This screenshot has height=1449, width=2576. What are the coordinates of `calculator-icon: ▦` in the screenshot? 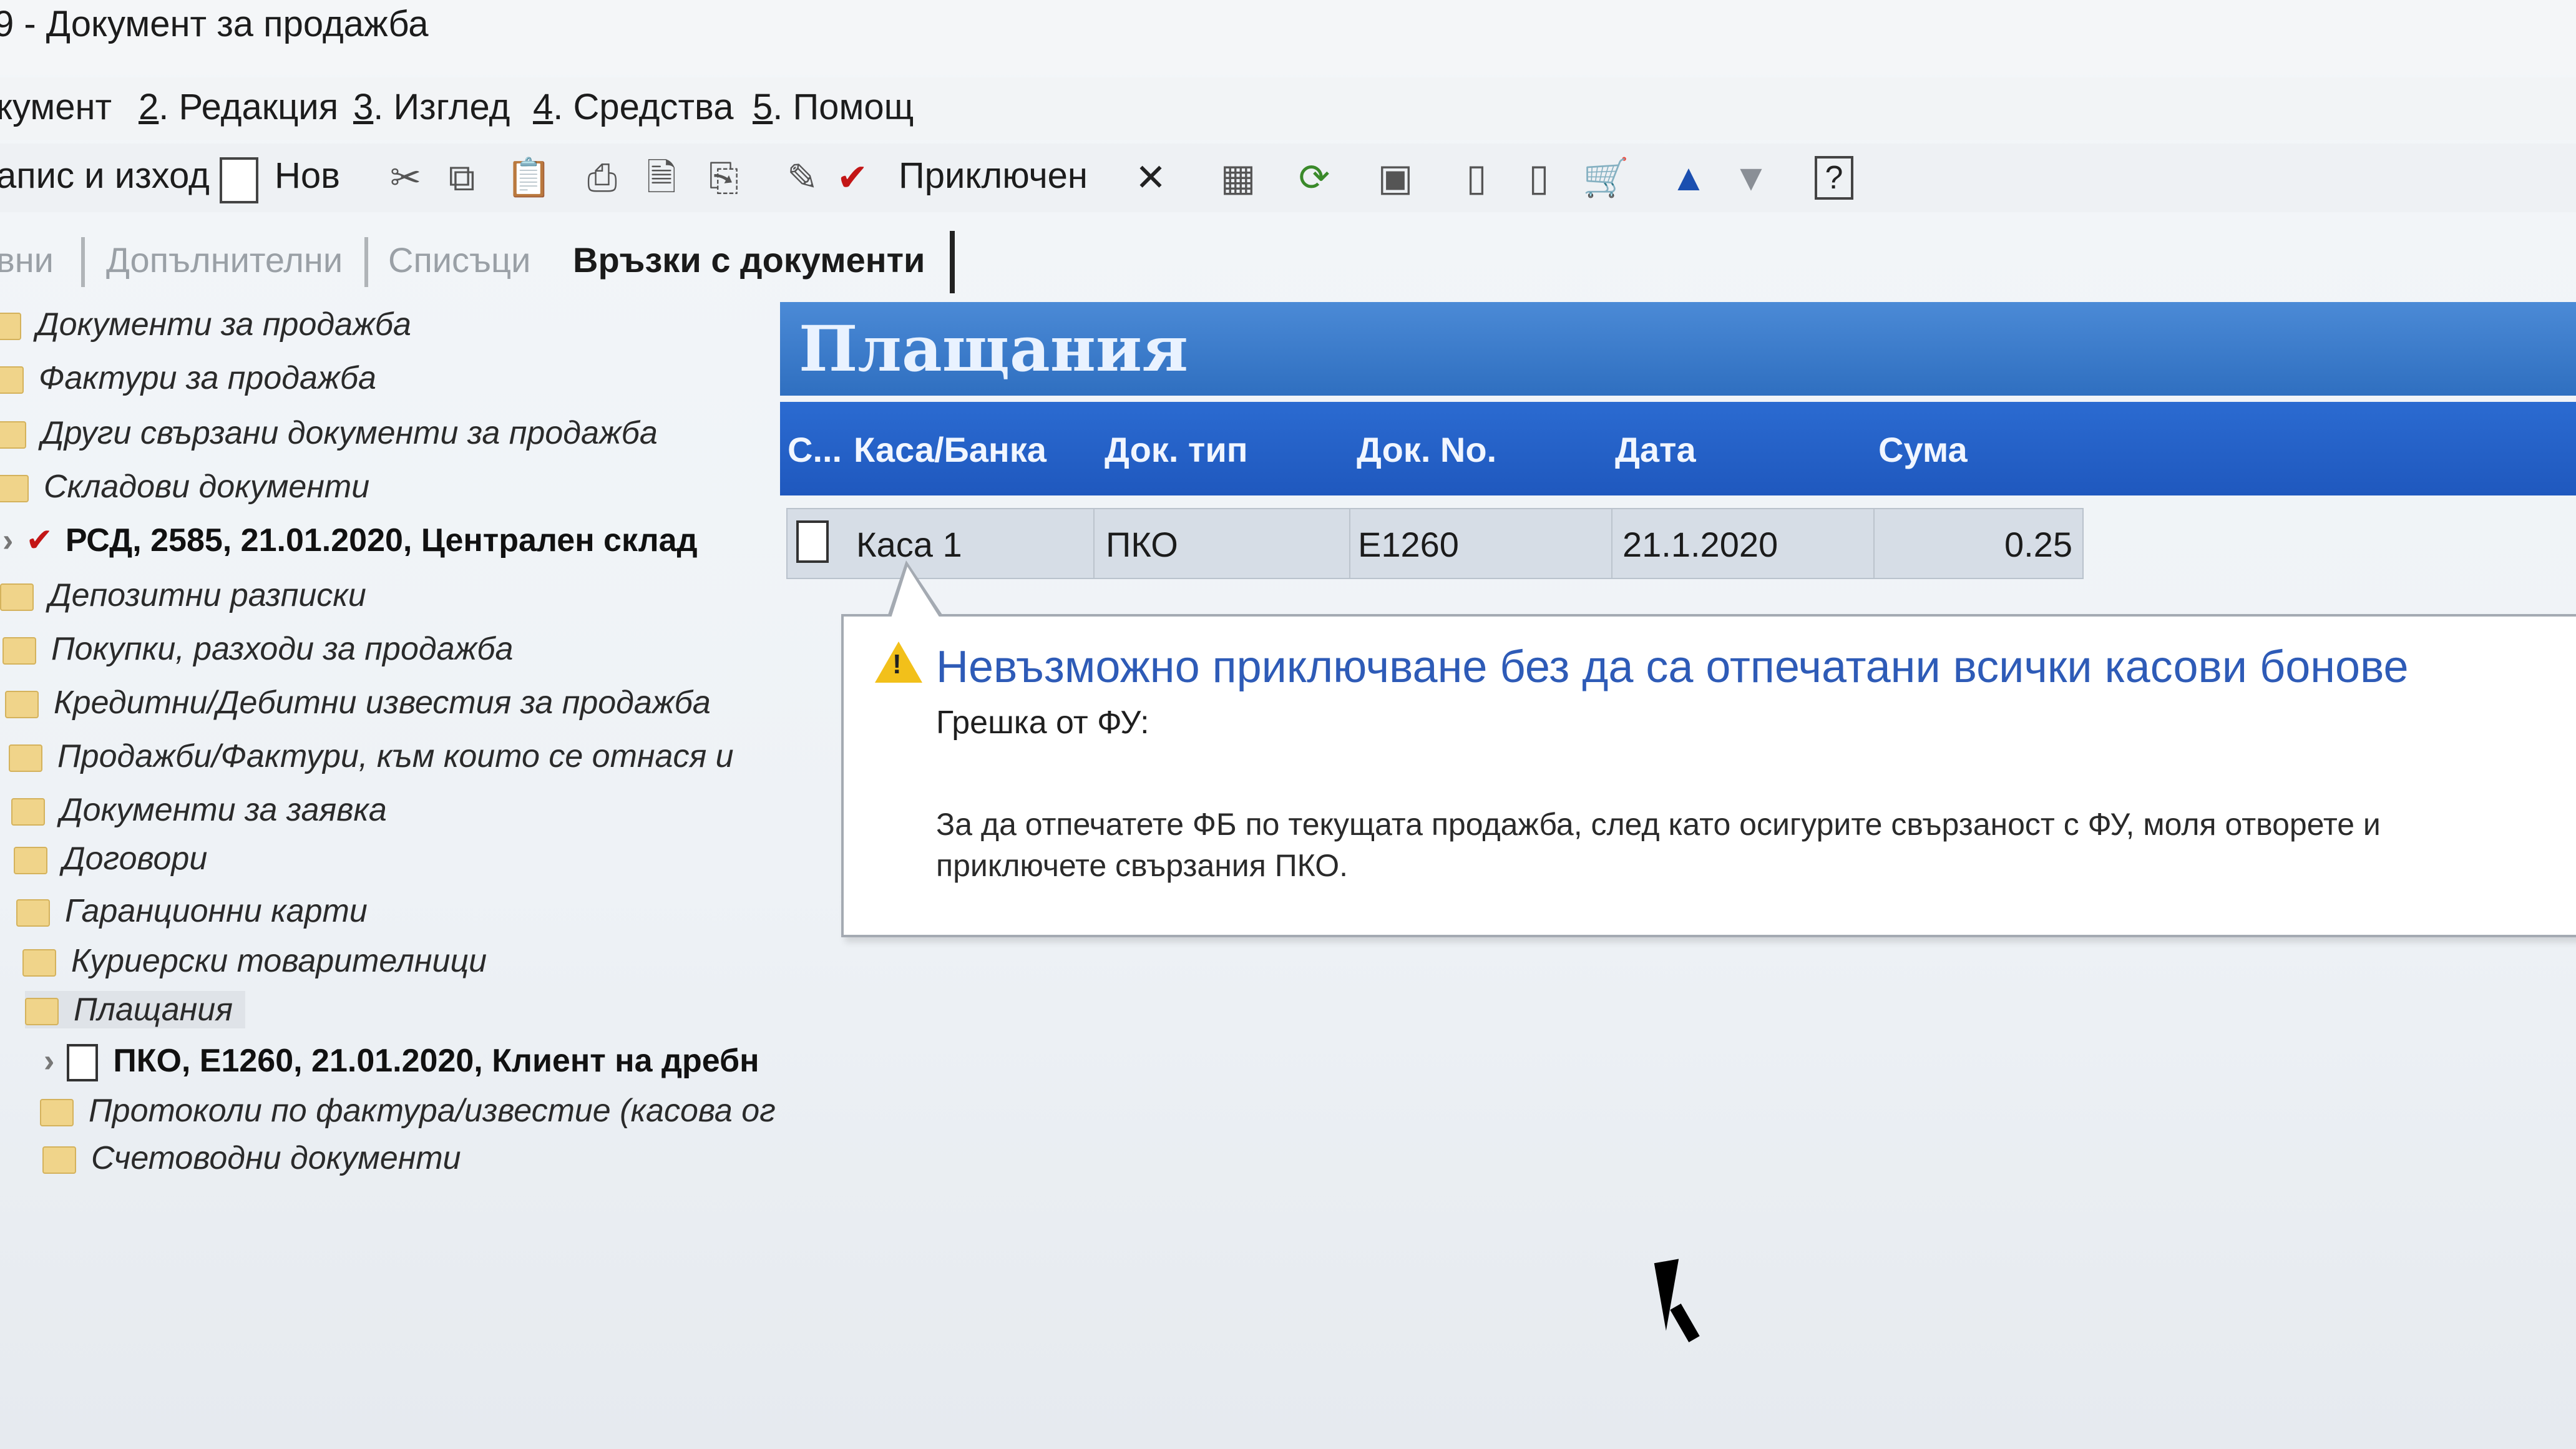 It's located at (1238, 178).